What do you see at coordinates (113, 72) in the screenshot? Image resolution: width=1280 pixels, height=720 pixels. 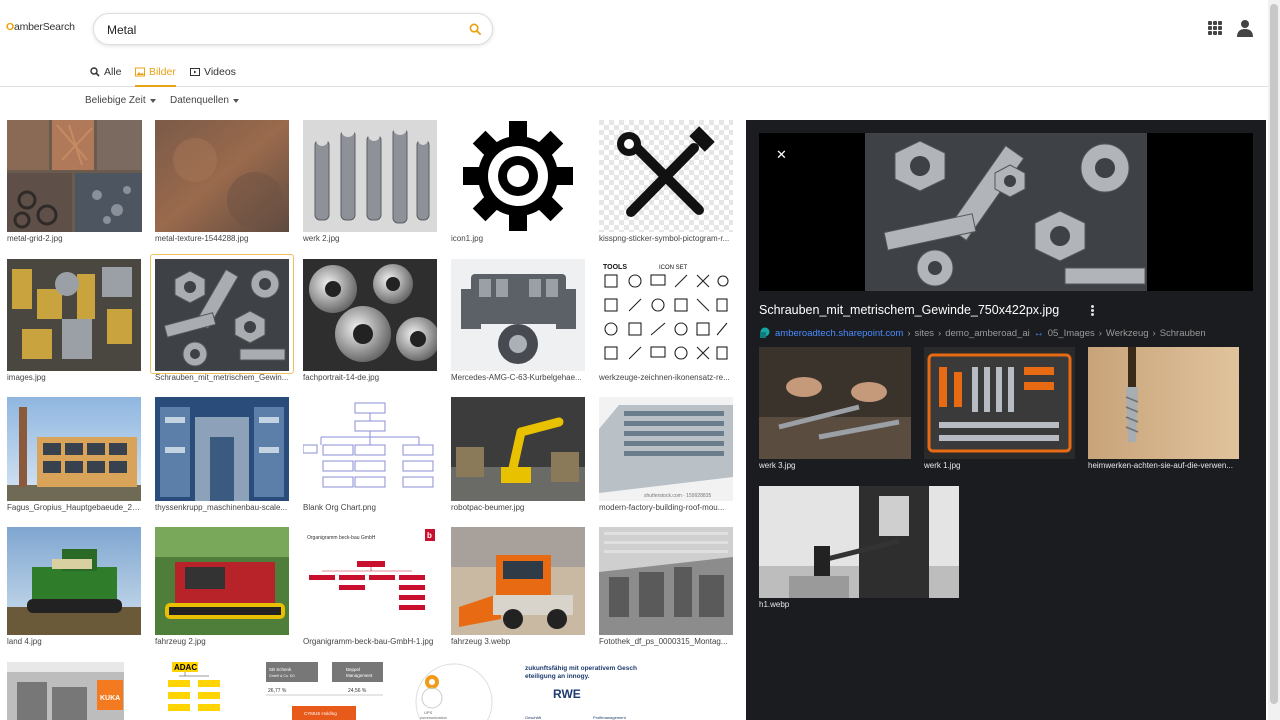 I see `tab-label: Alle` at bounding box center [113, 72].